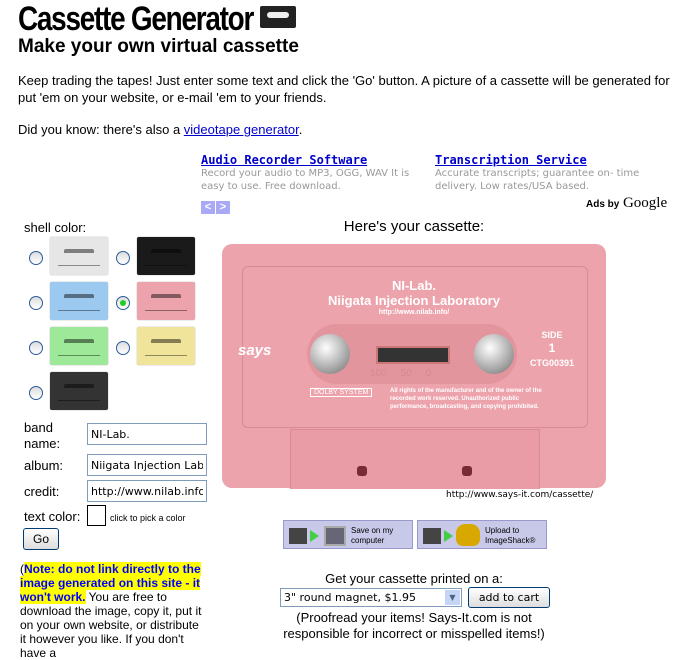 The width and height of the screenshot is (674, 660). What do you see at coordinates (414, 285) in the screenshot?
I see `cassette-band: NI-Lab.` at bounding box center [414, 285].